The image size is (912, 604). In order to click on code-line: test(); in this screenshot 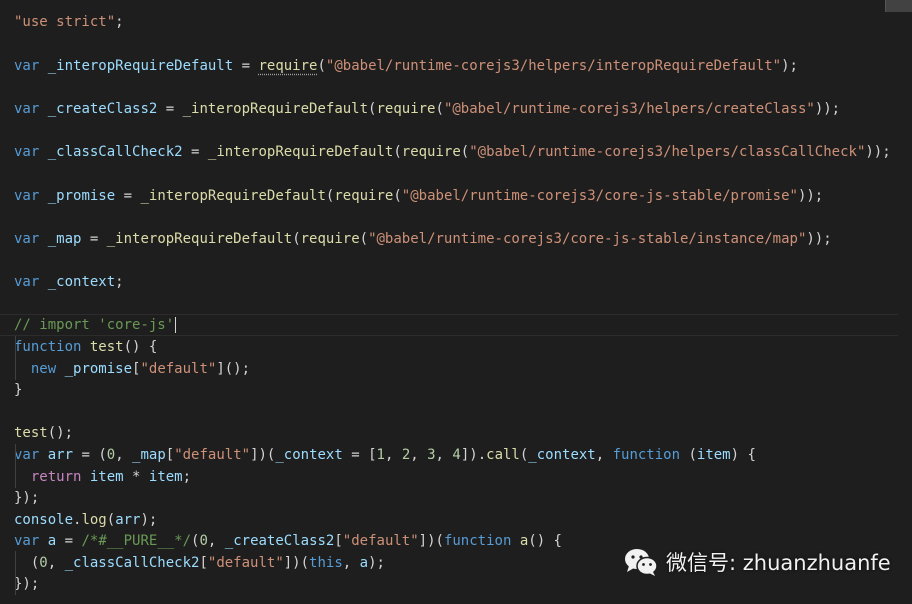, I will do `click(43, 433)`.